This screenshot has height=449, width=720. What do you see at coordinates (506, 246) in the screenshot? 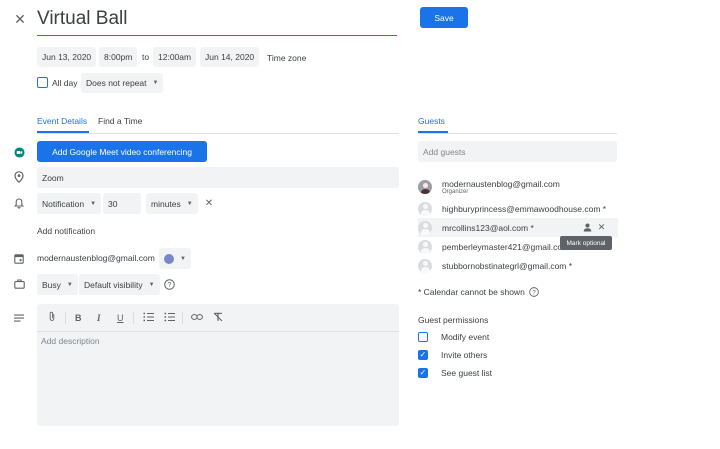
I see `guest-email: pemberleymaster421@gmail.com` at bounding box center [506, 246].